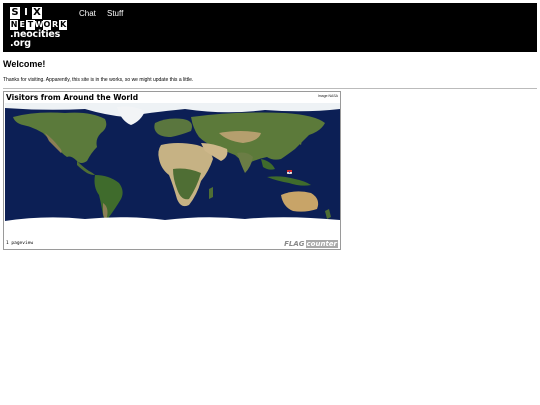  I want to click on divider, so click(270, 88).